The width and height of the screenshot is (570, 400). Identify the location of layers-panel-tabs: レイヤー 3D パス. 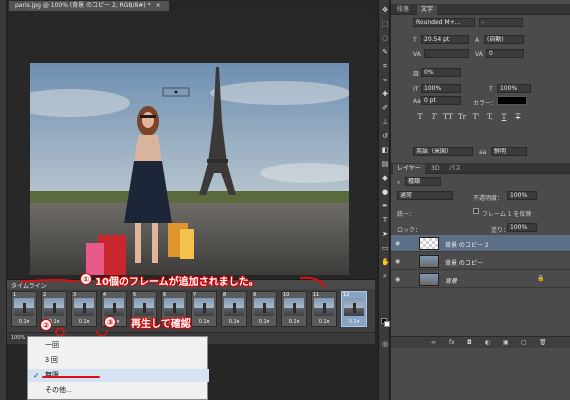
(480, 168).